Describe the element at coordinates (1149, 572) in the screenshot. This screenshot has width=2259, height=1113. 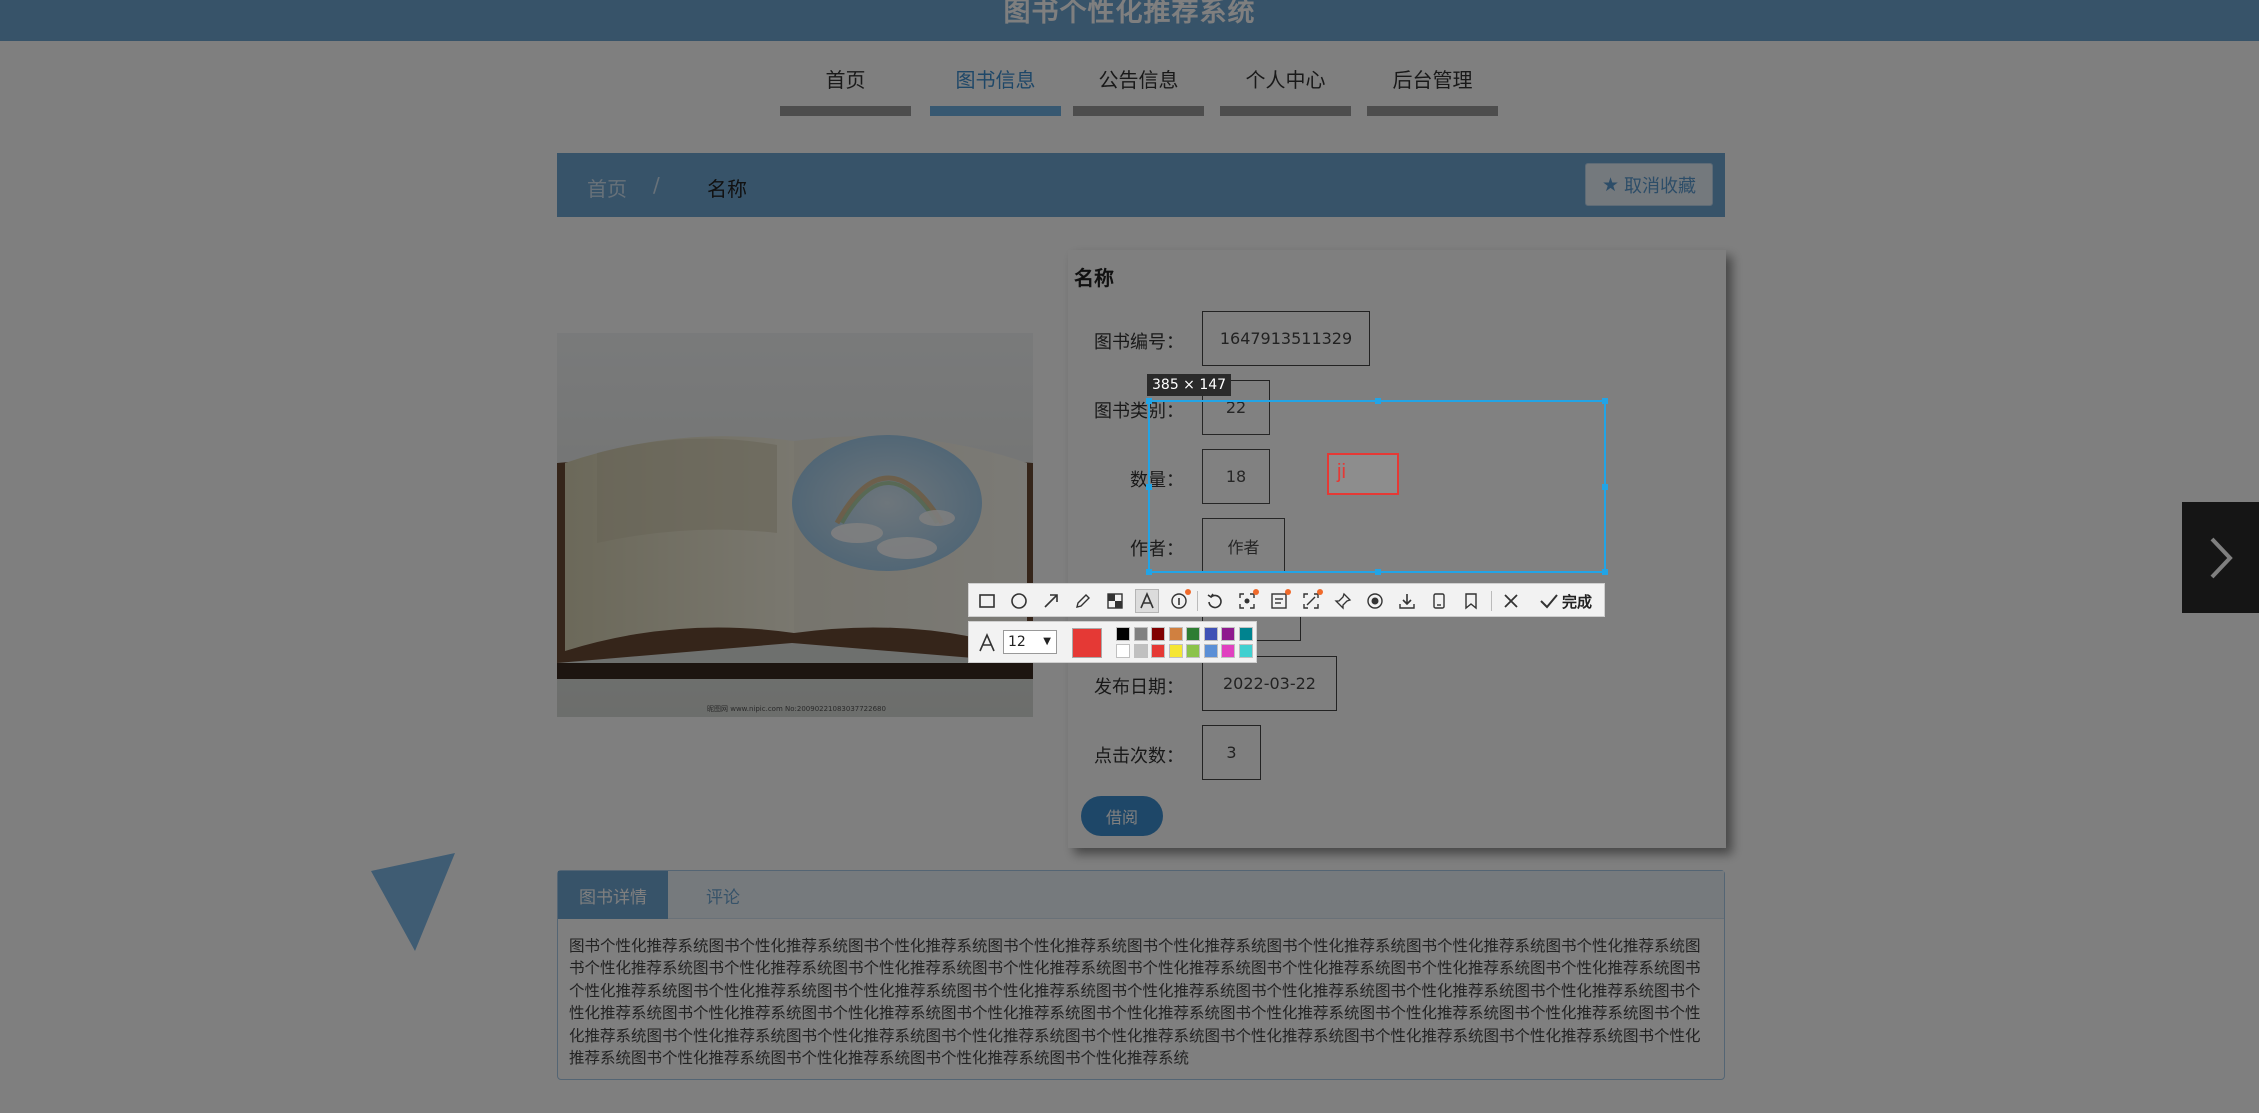
I see `resize-handle-sw` at that location.